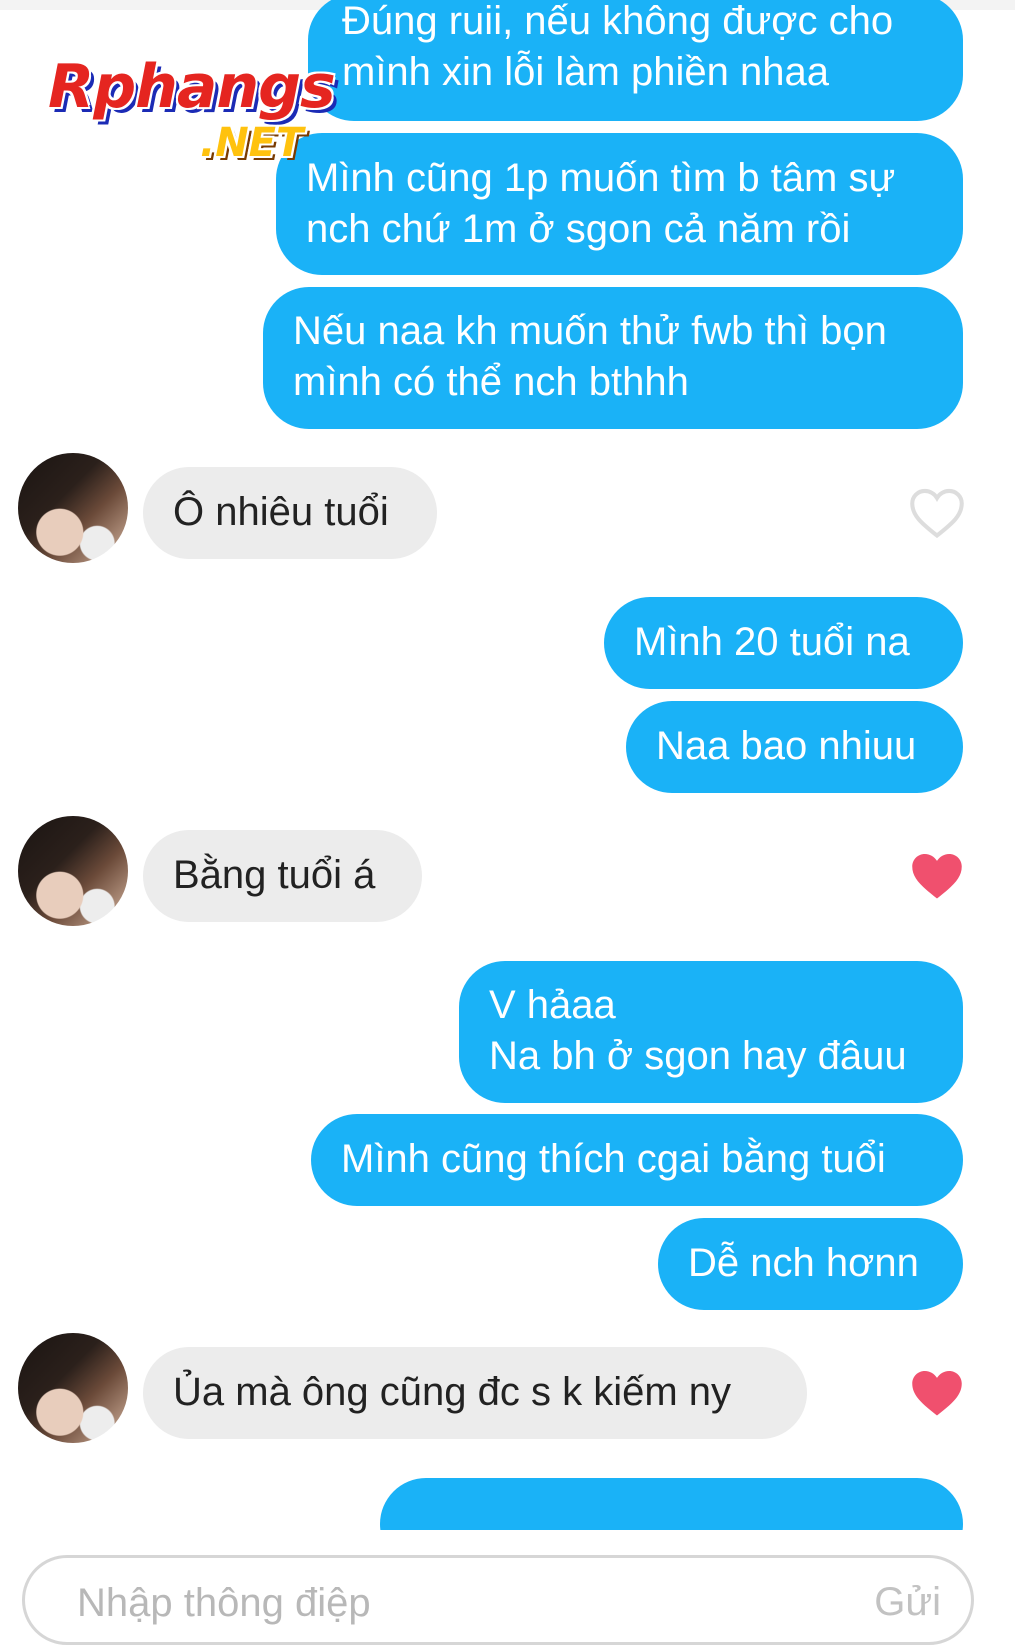 The width and height of the screenshot is (1015, 1645). What do you see at coordinates (794, 747) in the screenshot?
I see `message-bubble-outgoing: Naa bao nhiuu` at bounding box center [794, 747].